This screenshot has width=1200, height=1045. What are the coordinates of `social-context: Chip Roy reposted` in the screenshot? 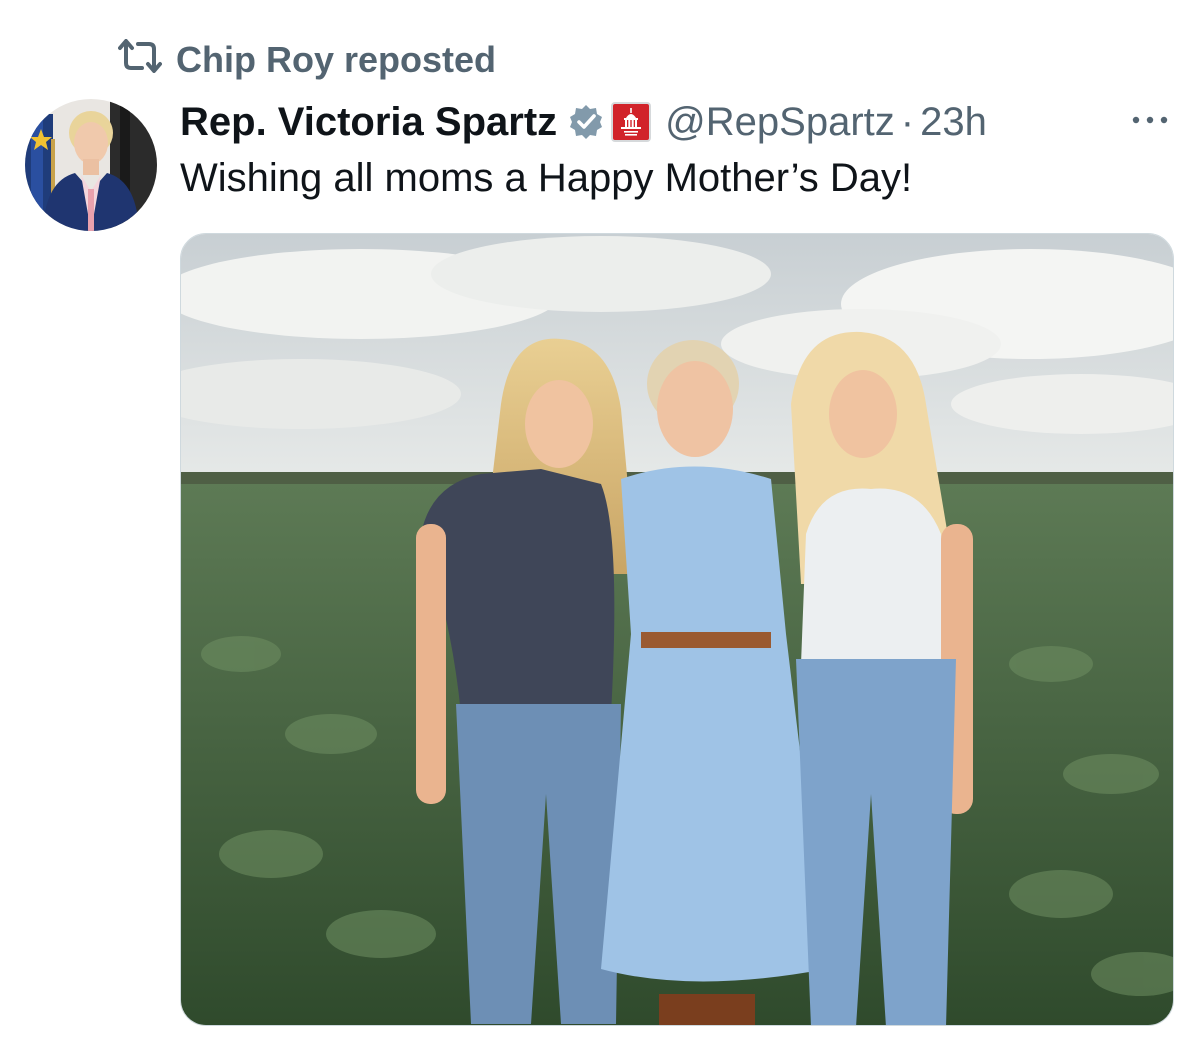 It's located at (307, 60).